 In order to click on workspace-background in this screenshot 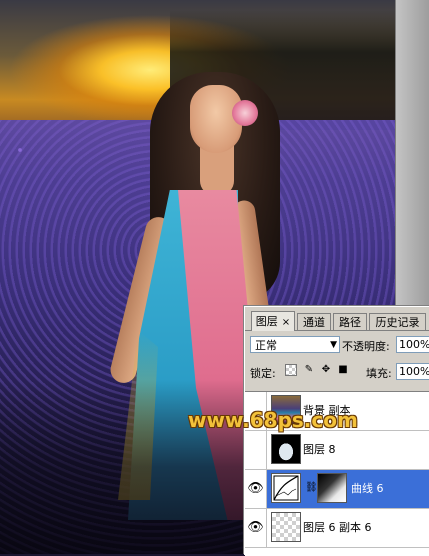, I will do `click(412, 152)`.